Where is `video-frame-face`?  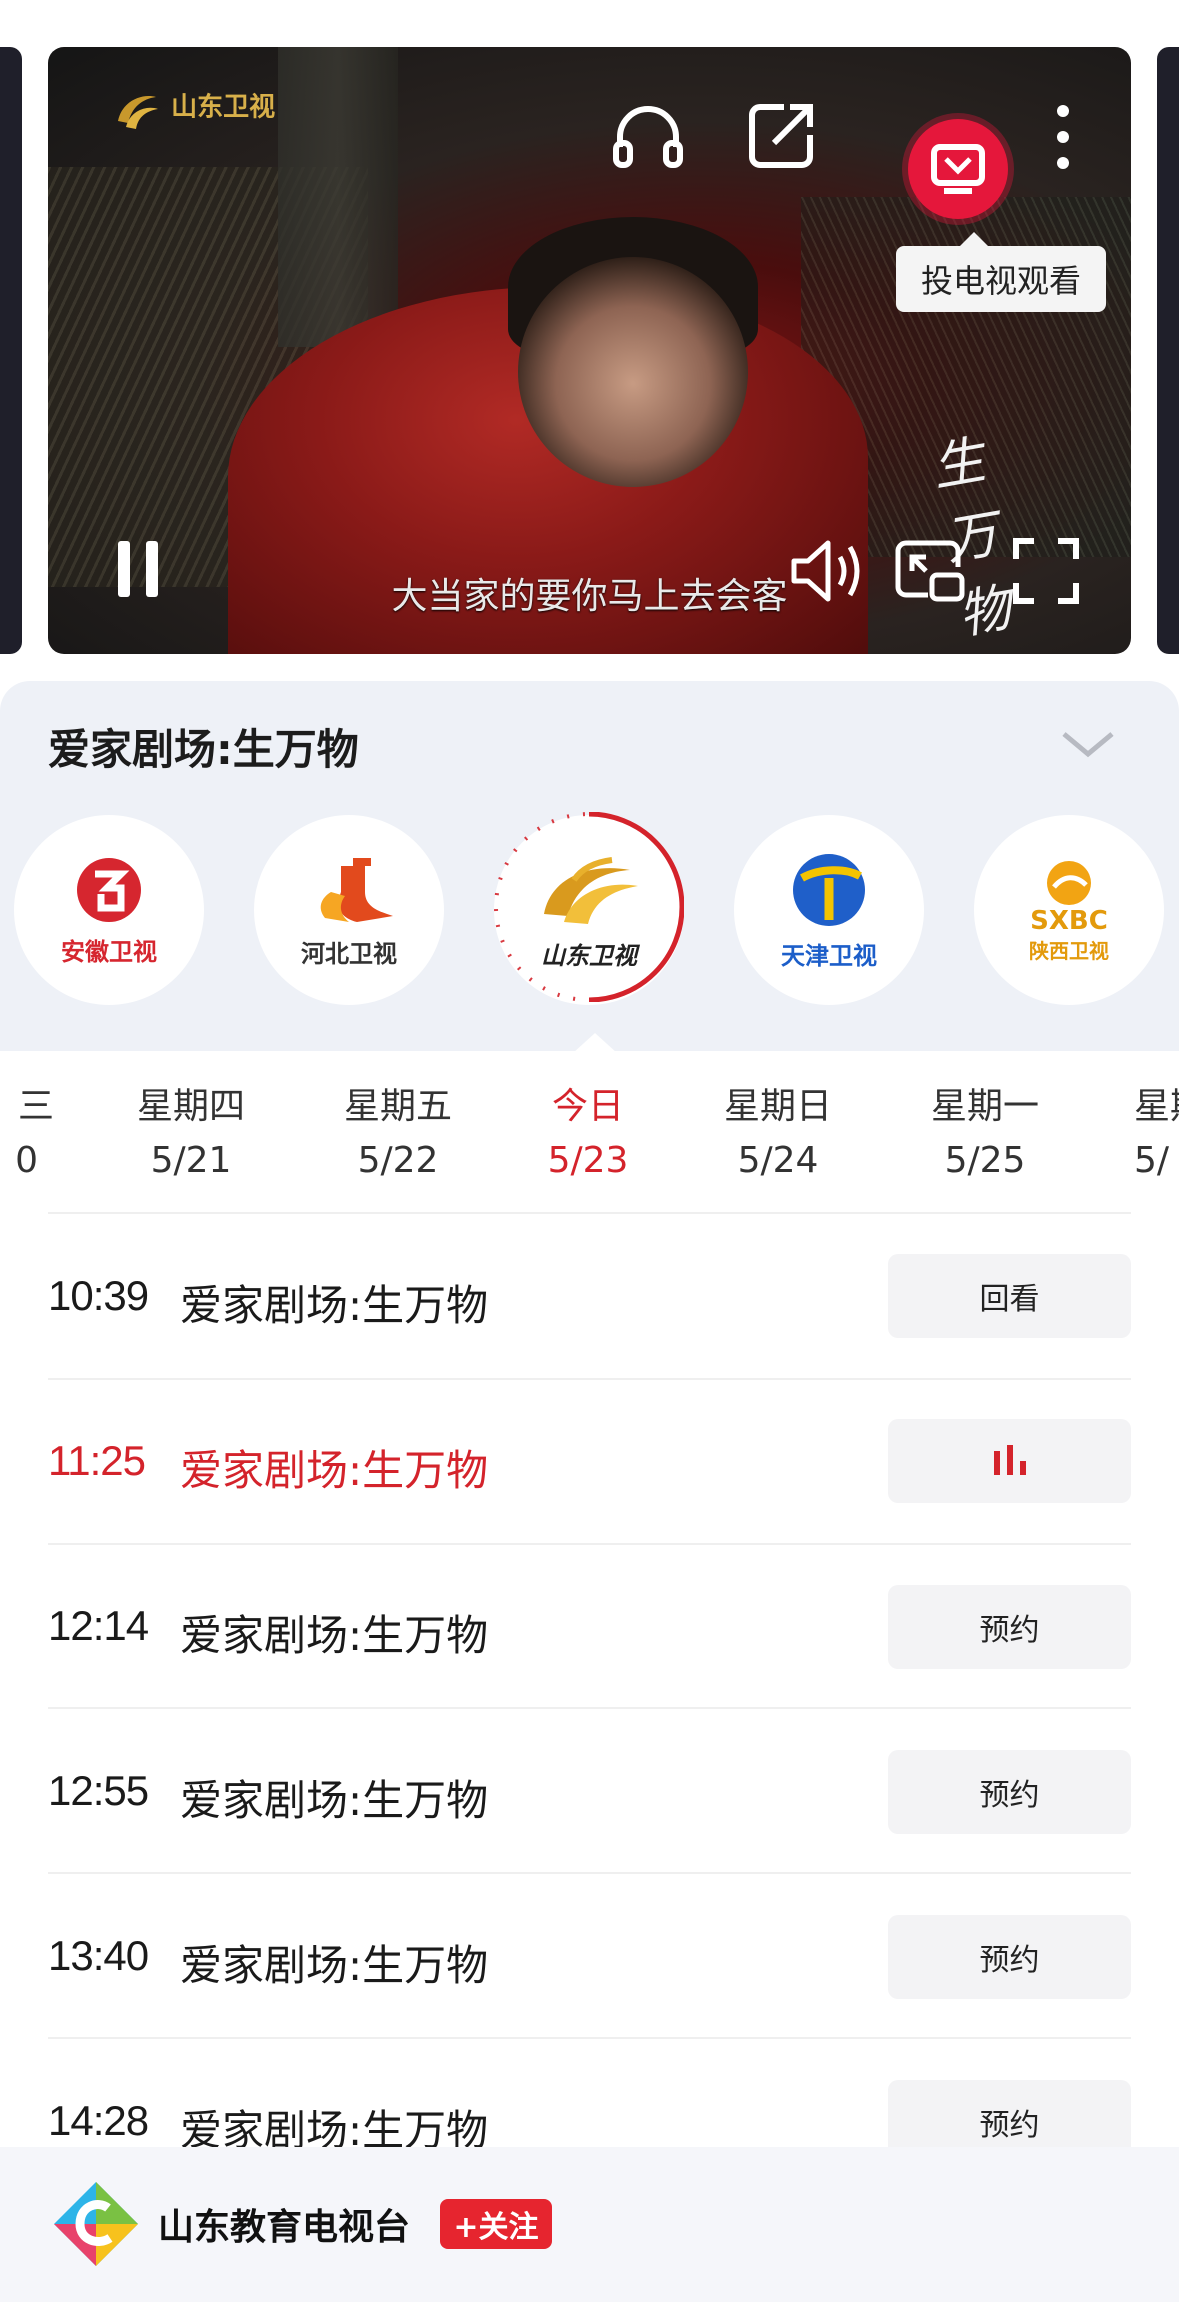
video-frame-face is located at coordinates (633, 372).